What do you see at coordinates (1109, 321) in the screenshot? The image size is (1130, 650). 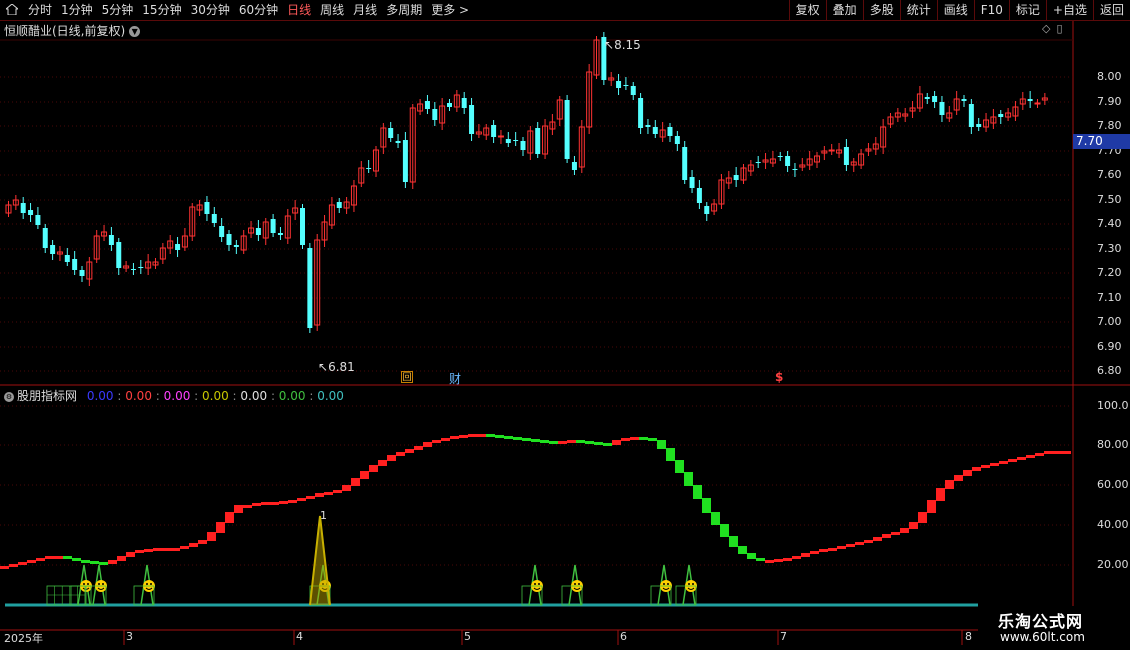 I see `price-tick: 7.00` at bounding box center [1109, 321].